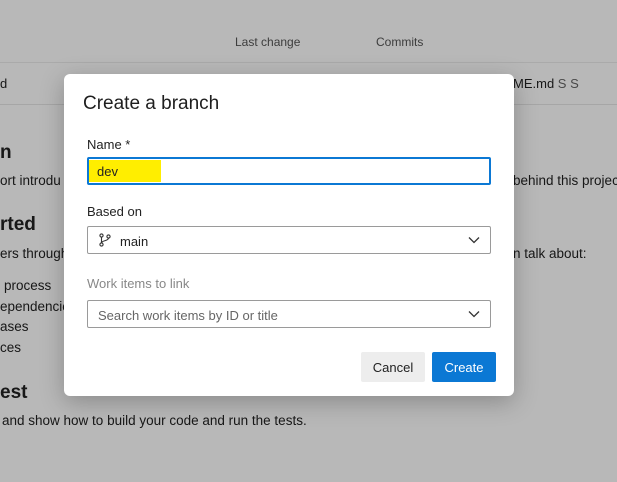 Image resolution: width=617 pixels, height=482 pixels. I want to click on name-label: Name *, so click(109, 144).